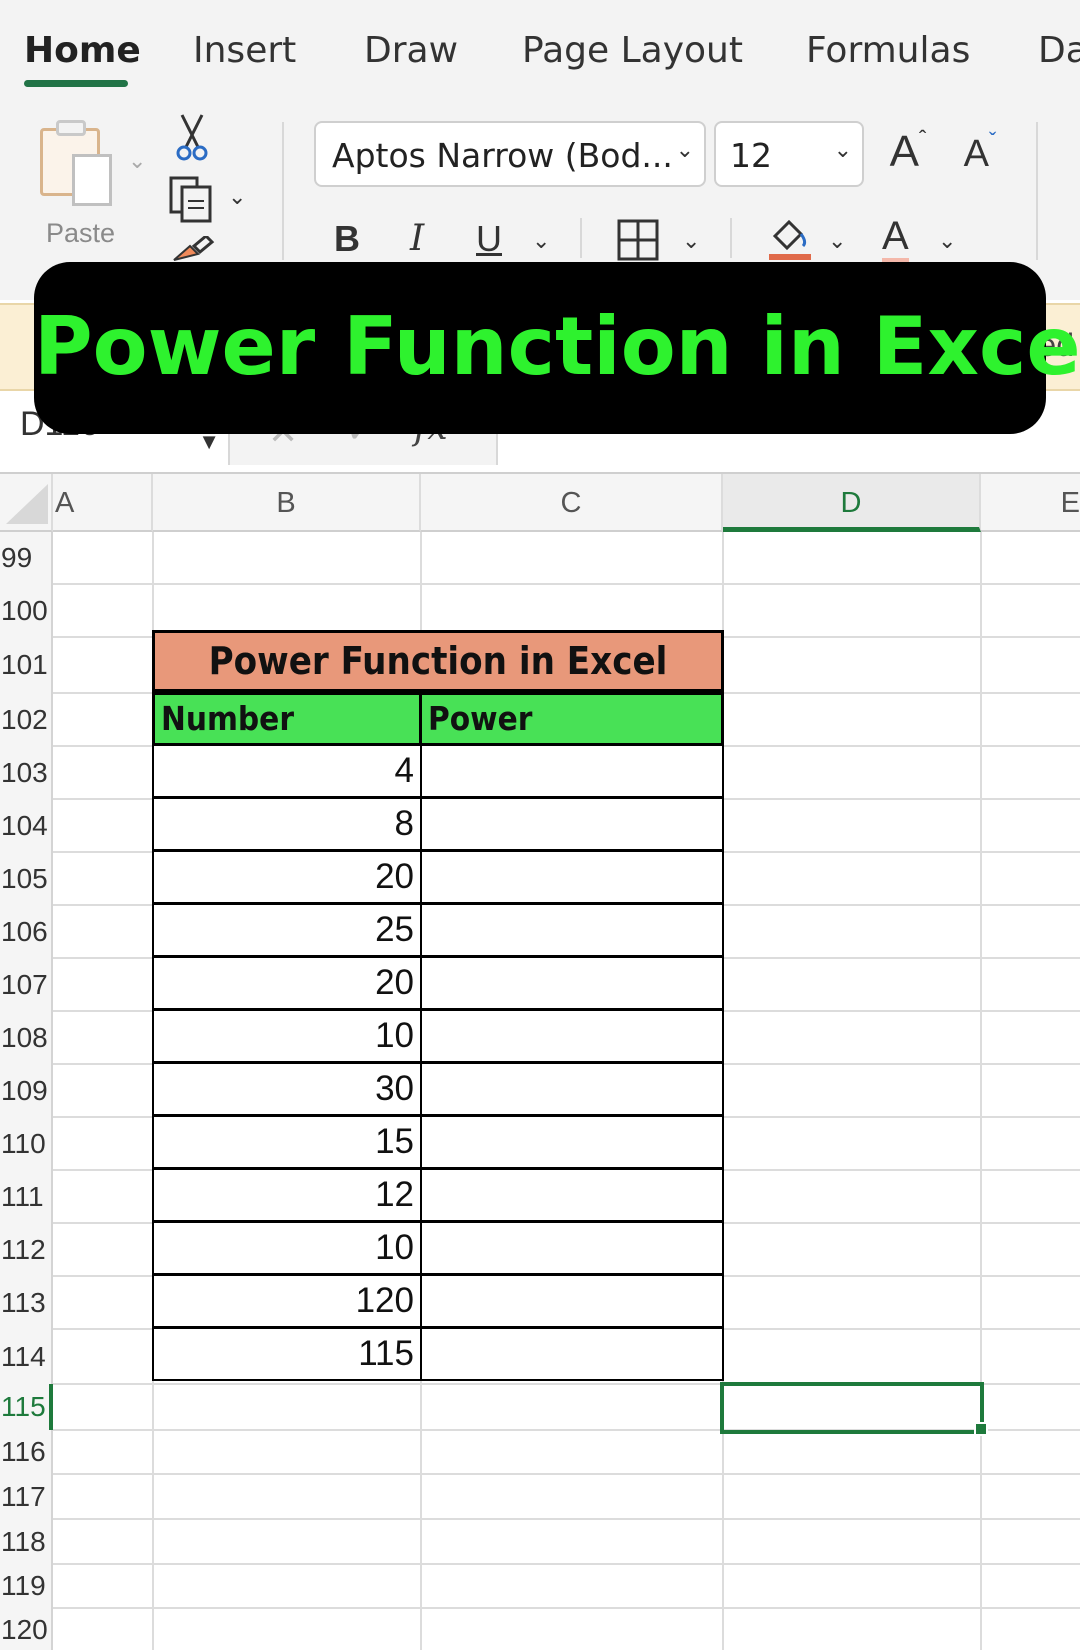  What do you see at coordinates (26, 1037) in the screenshot?
I see `row-header-108: 108` at bounding box center [26, 1037].